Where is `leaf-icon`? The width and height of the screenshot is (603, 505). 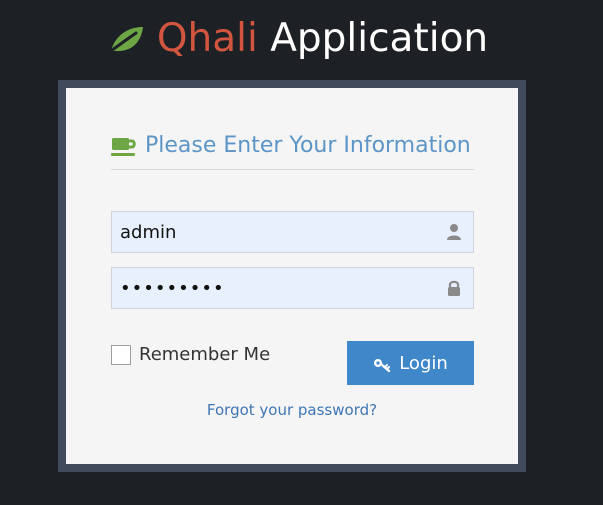 leaf-icon is located at coordinates (126, 40).